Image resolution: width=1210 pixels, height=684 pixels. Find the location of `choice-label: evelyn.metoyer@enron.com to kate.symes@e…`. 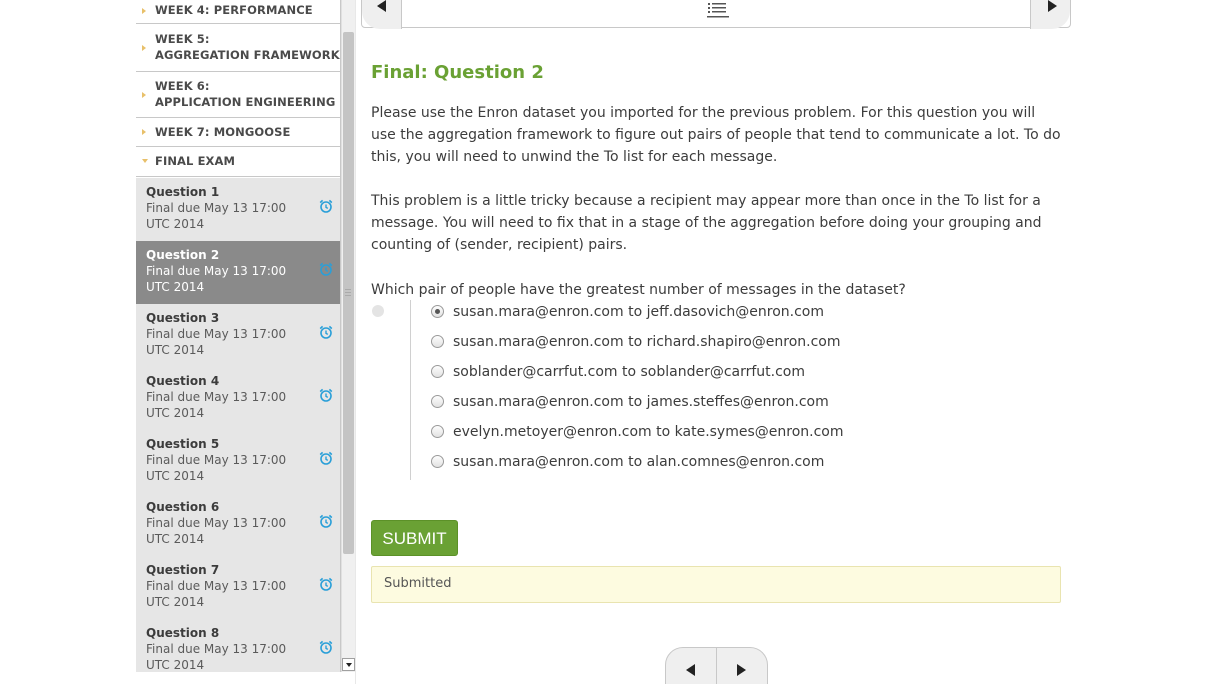

choice-label: evelyn.metoyer@enron.com to kate.symes@e… is located at coordinates (648, 432).